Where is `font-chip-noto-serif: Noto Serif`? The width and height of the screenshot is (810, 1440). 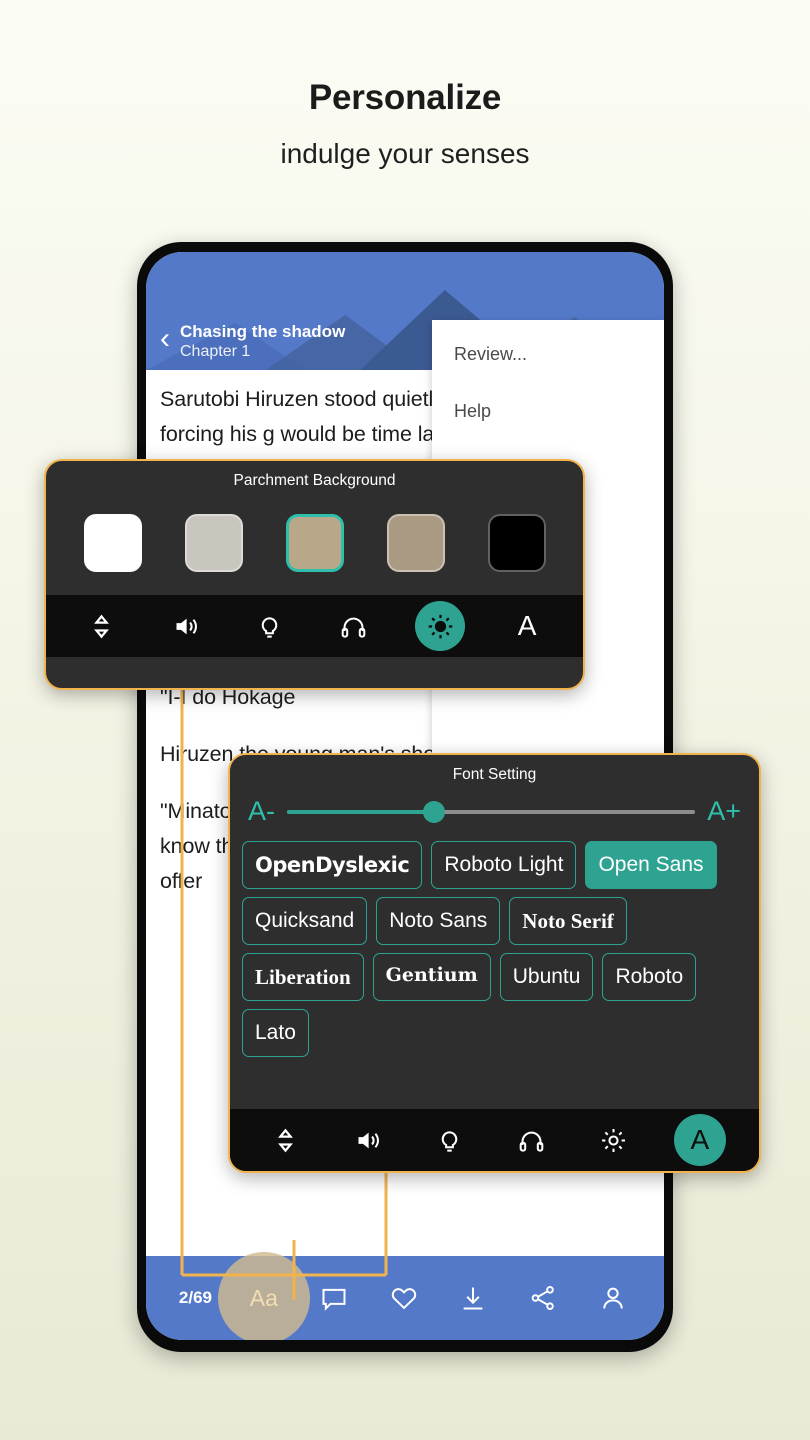 font-chip-noto-serif: Noto Serif is located at coordinates (568, 921).